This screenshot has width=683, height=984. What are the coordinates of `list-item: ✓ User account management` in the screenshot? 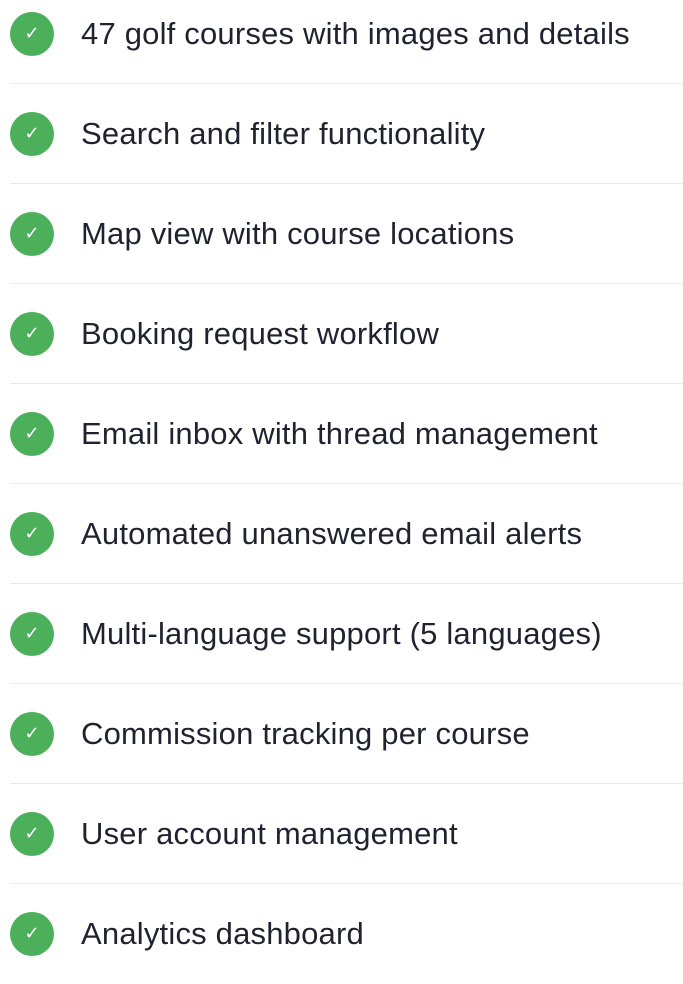 It's located at (346, 834).